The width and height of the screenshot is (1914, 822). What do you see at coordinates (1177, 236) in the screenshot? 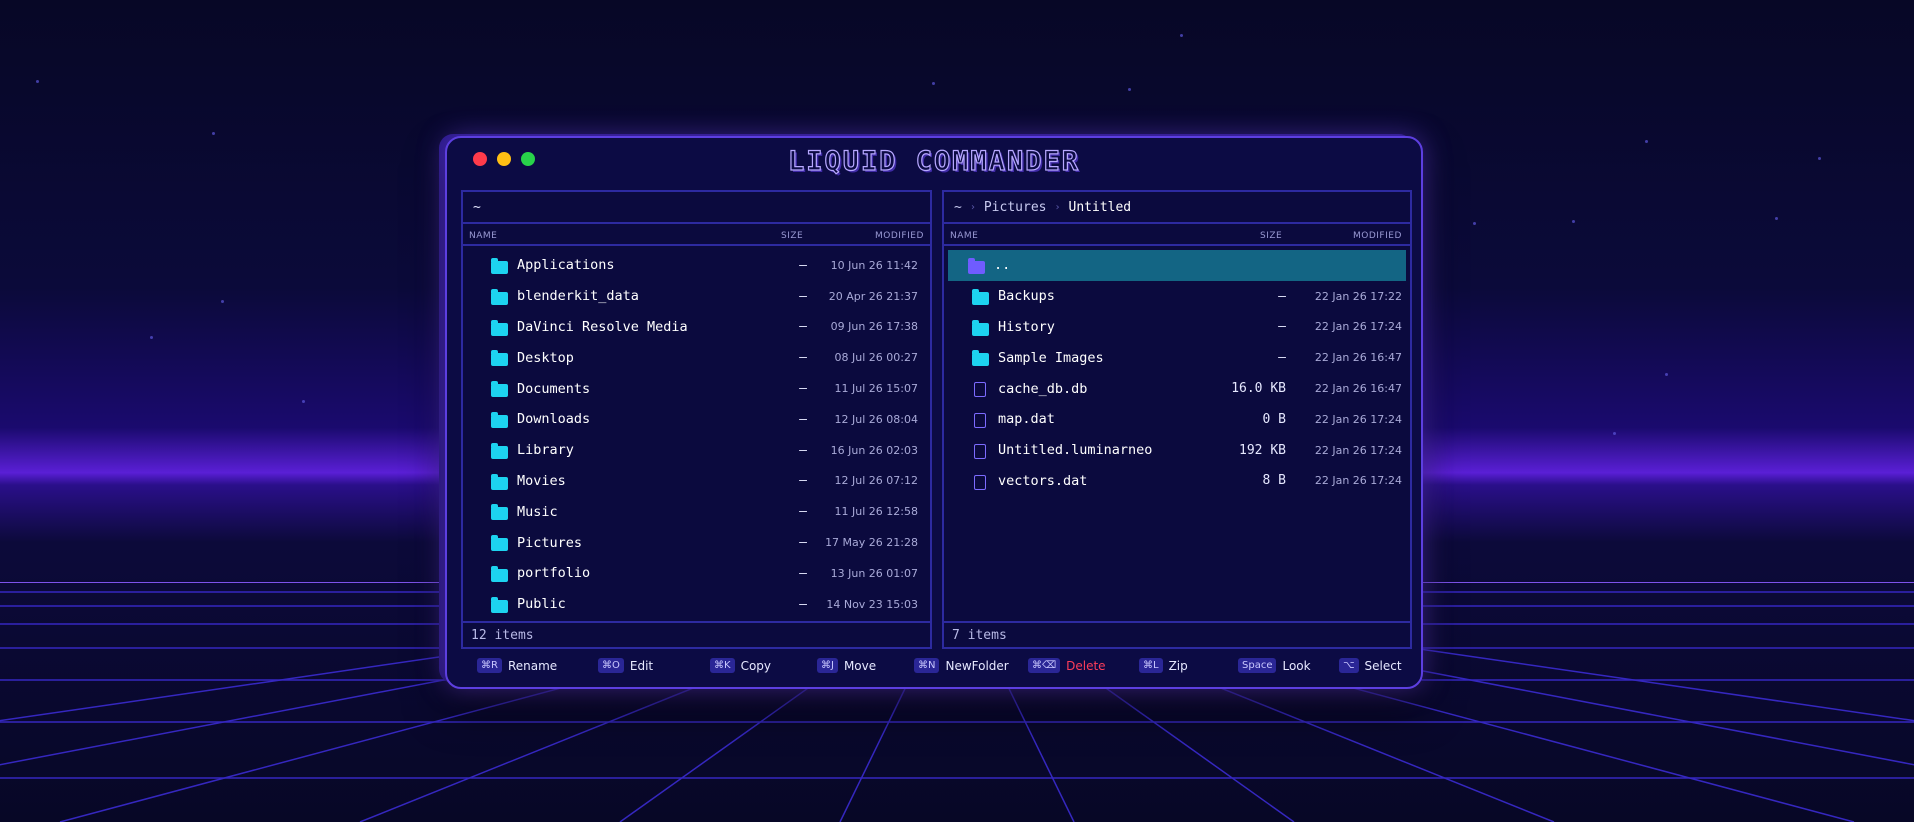
I see `right-column-headers: NAME SIZE MODIFIED` at bounding box center [1177, 236].